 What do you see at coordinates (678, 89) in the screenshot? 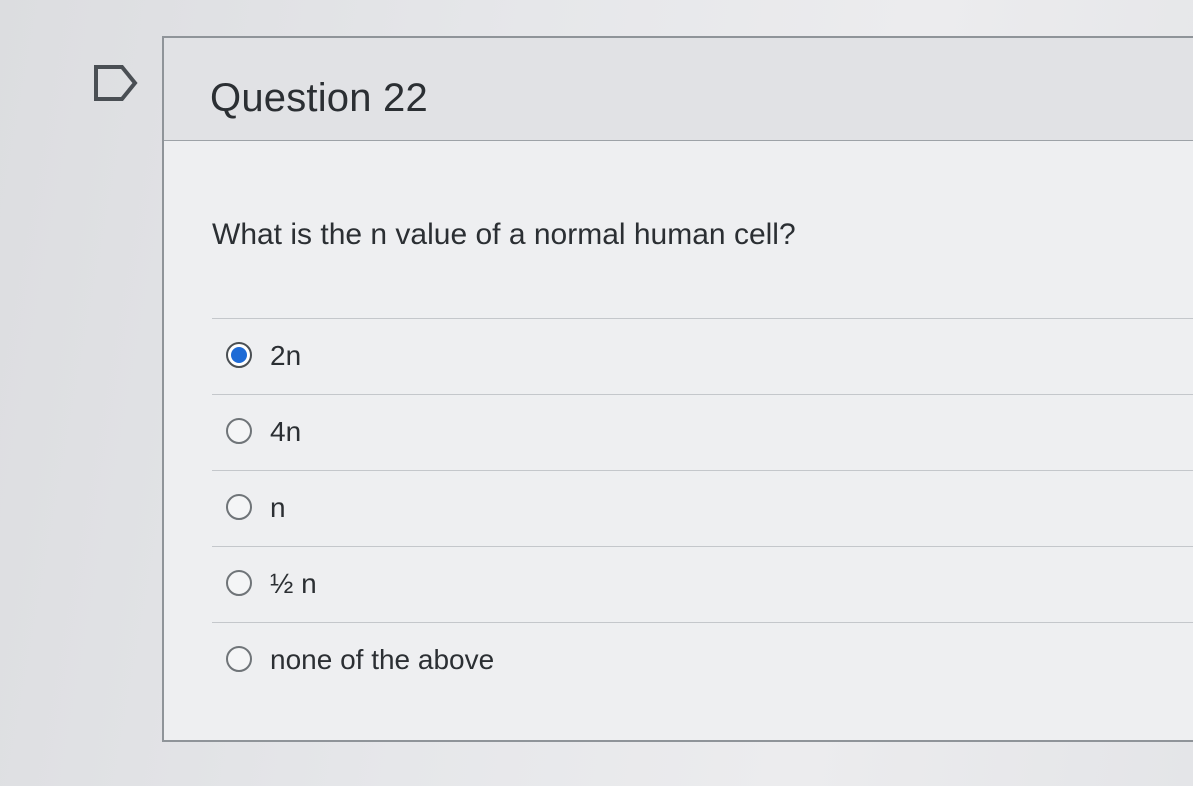
I see `question-header: Question 22` at bounding box center [678, 89].